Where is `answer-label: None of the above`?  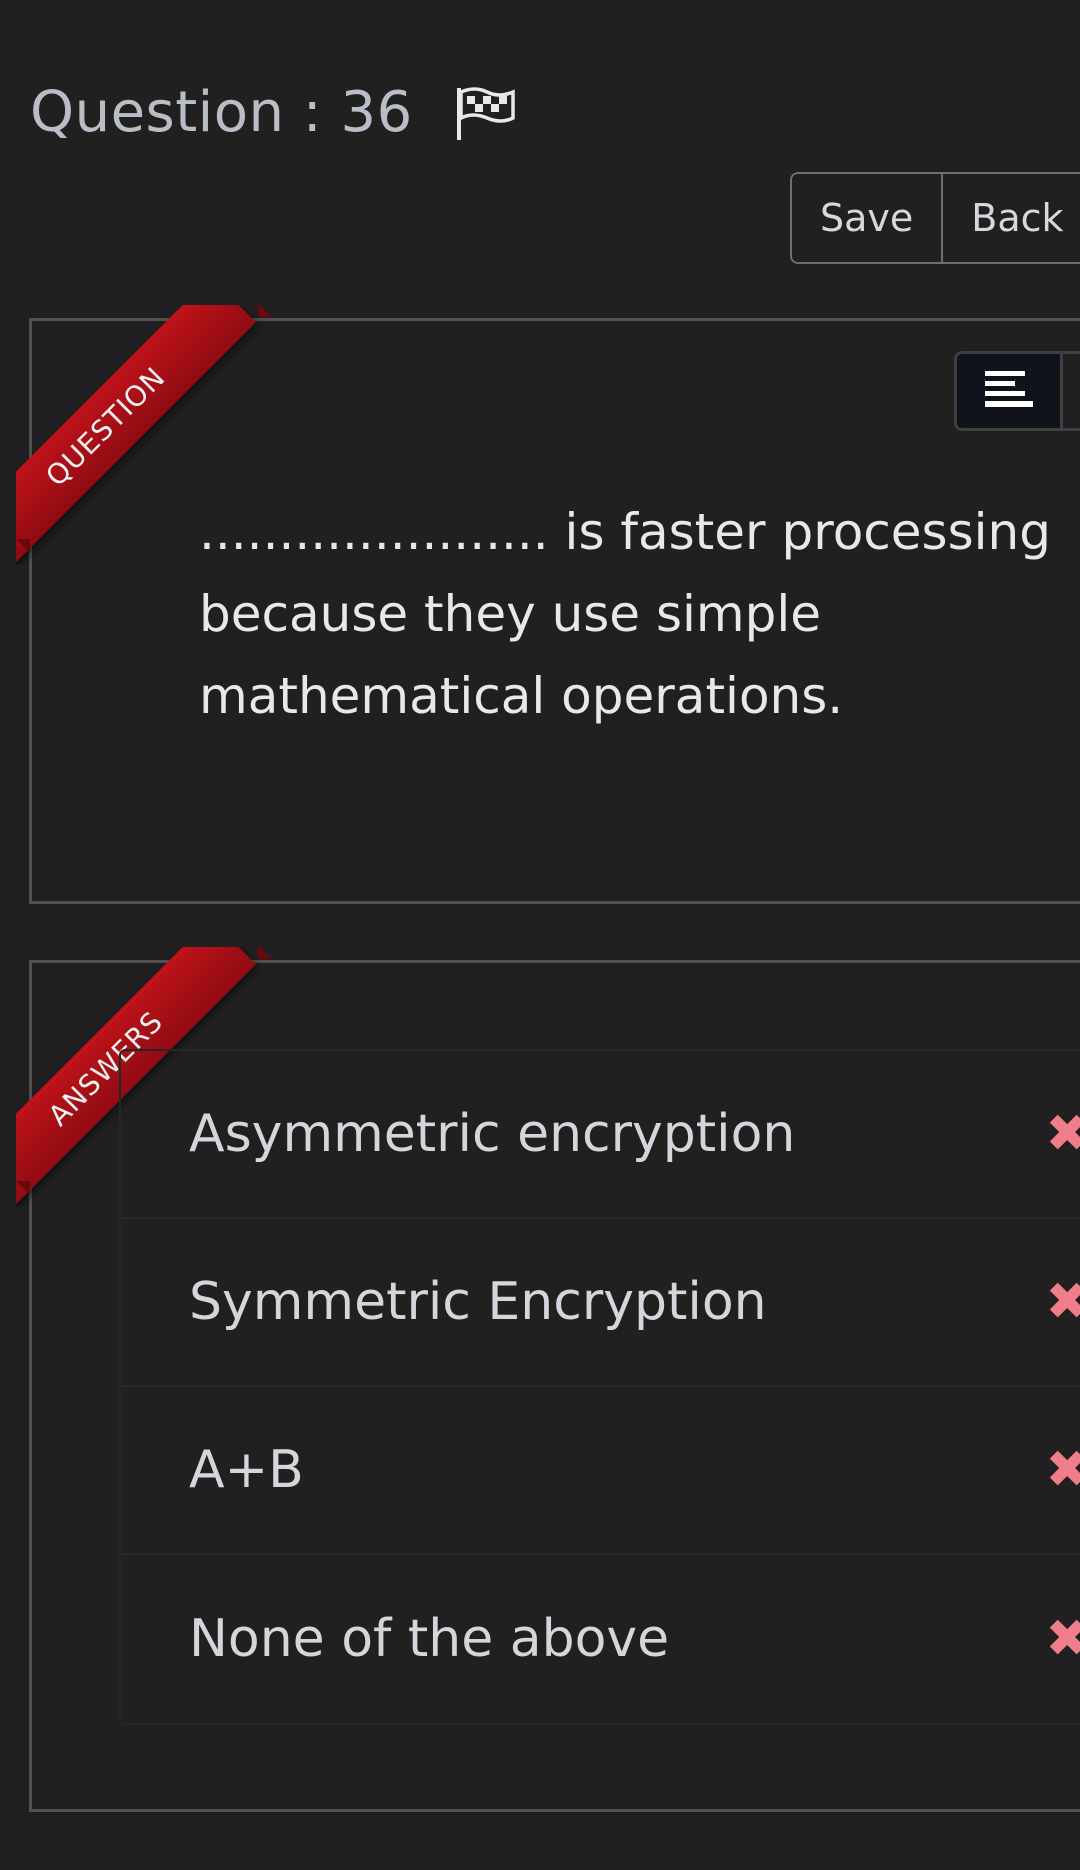 answer-label: None of the above is located at coordinates (429, 1639).